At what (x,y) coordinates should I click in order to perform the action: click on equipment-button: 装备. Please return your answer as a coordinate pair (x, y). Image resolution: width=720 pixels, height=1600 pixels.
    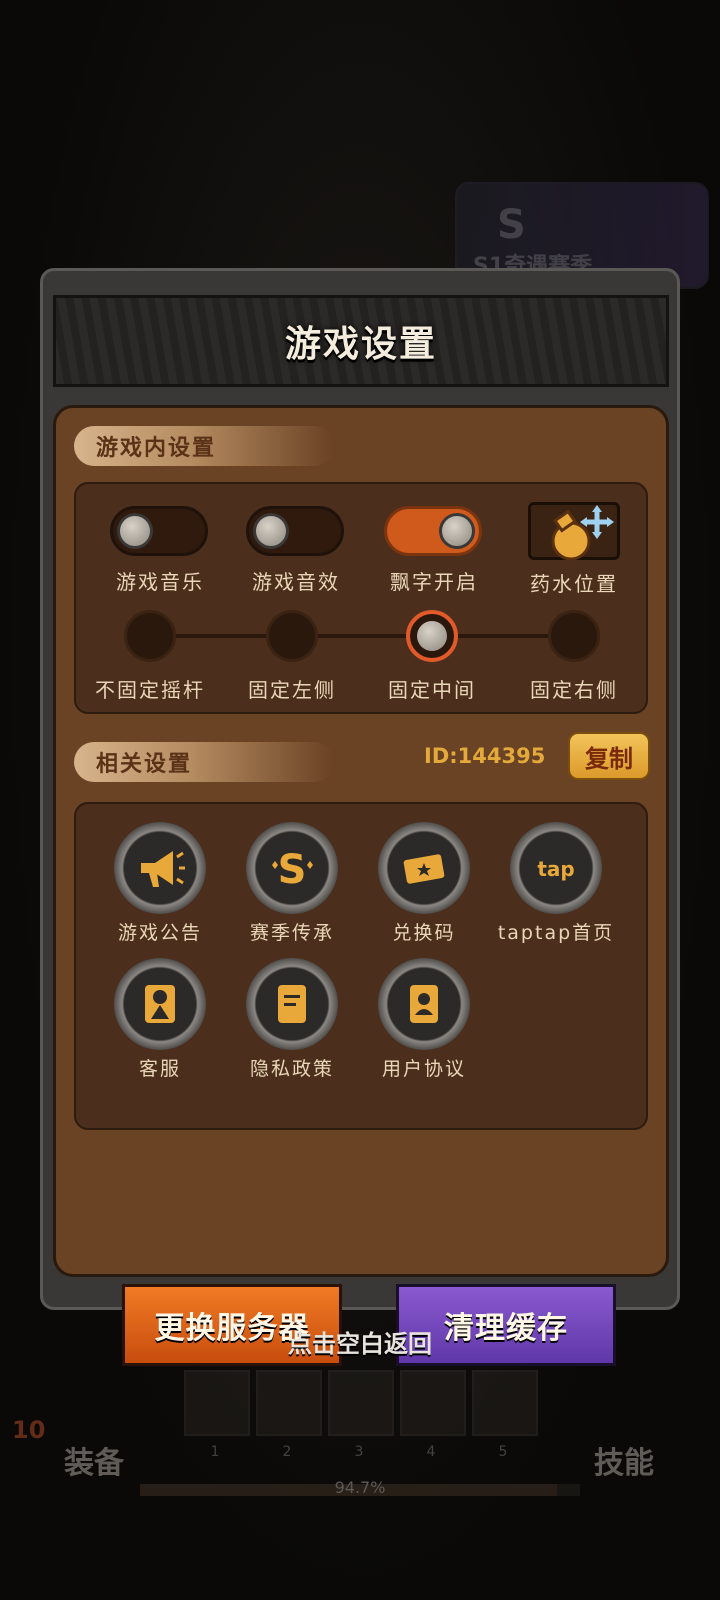
    Looking at the image, I should click on (94, 1460).